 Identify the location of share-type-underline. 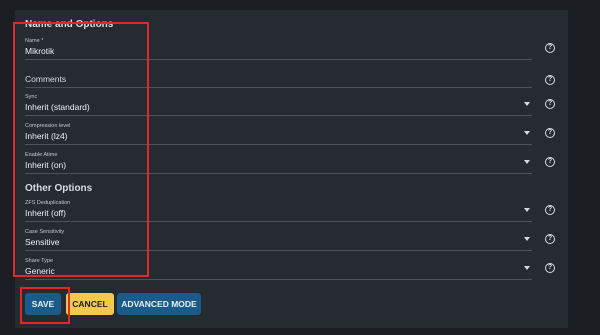
(278, 279).